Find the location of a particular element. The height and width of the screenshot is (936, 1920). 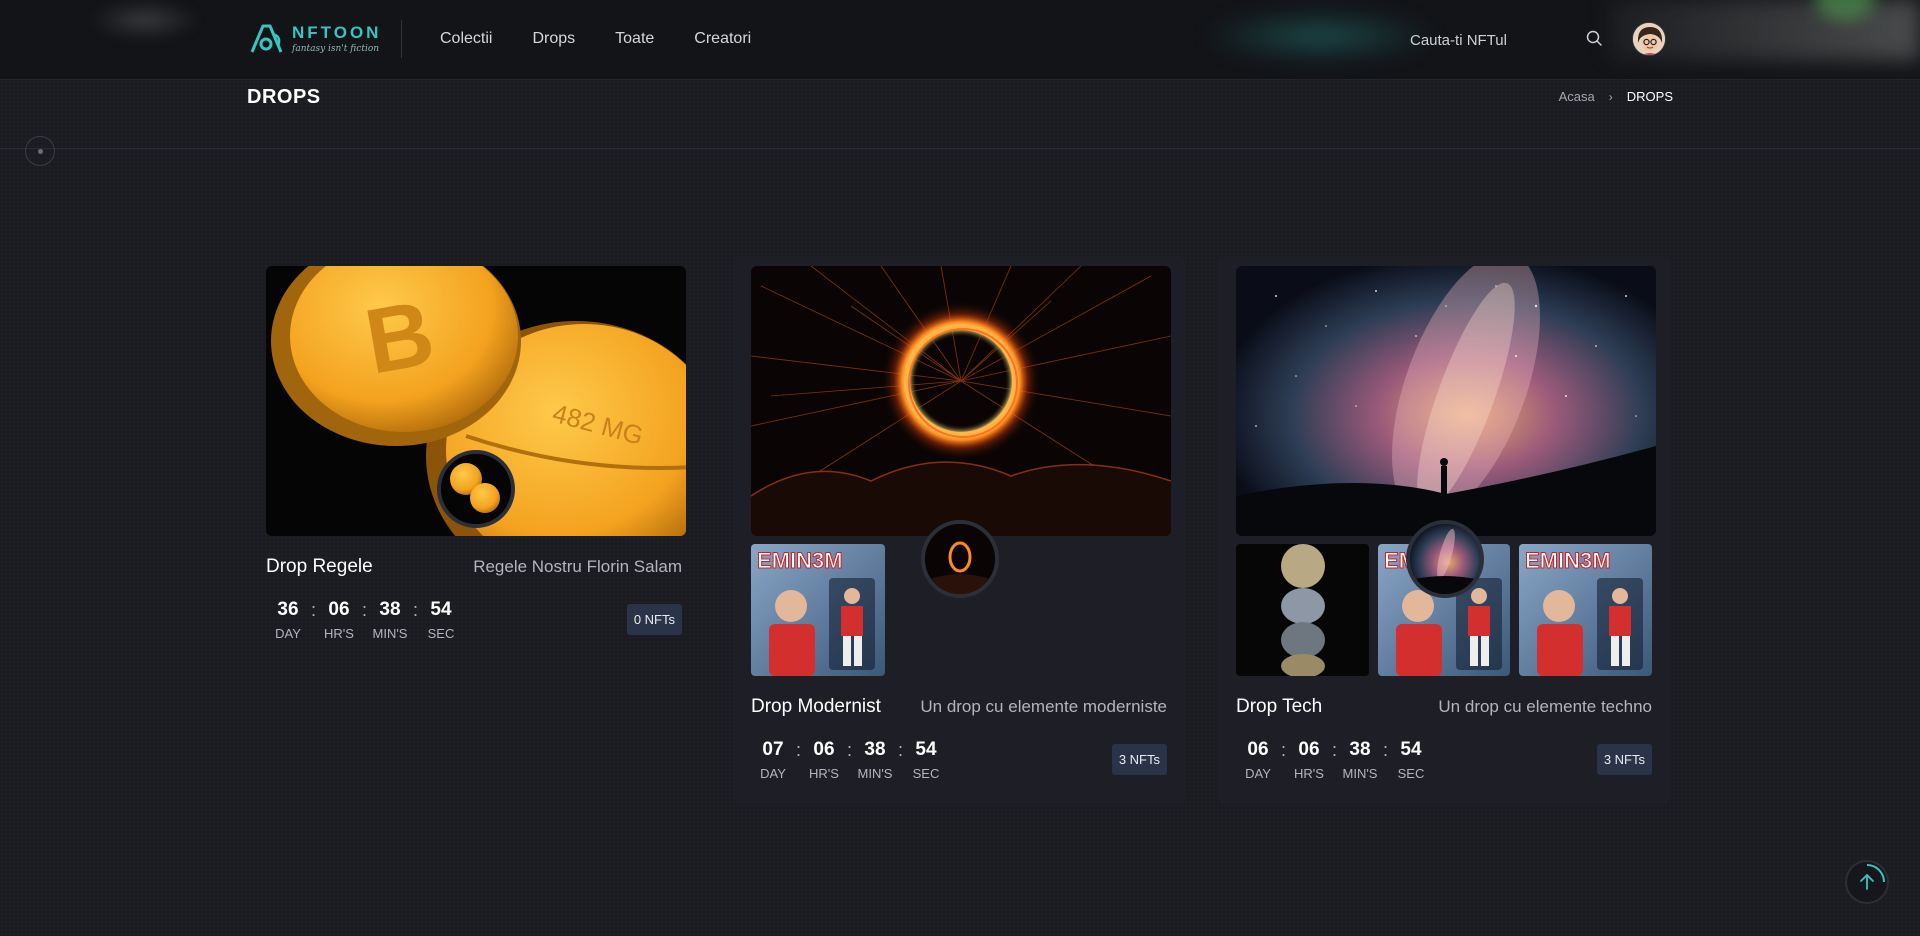

countdown-row: 06 DAY : 06 HR'S : 38 MIN'S : 54 SEC 3 NFTs is located at coordinates (1444, 759).